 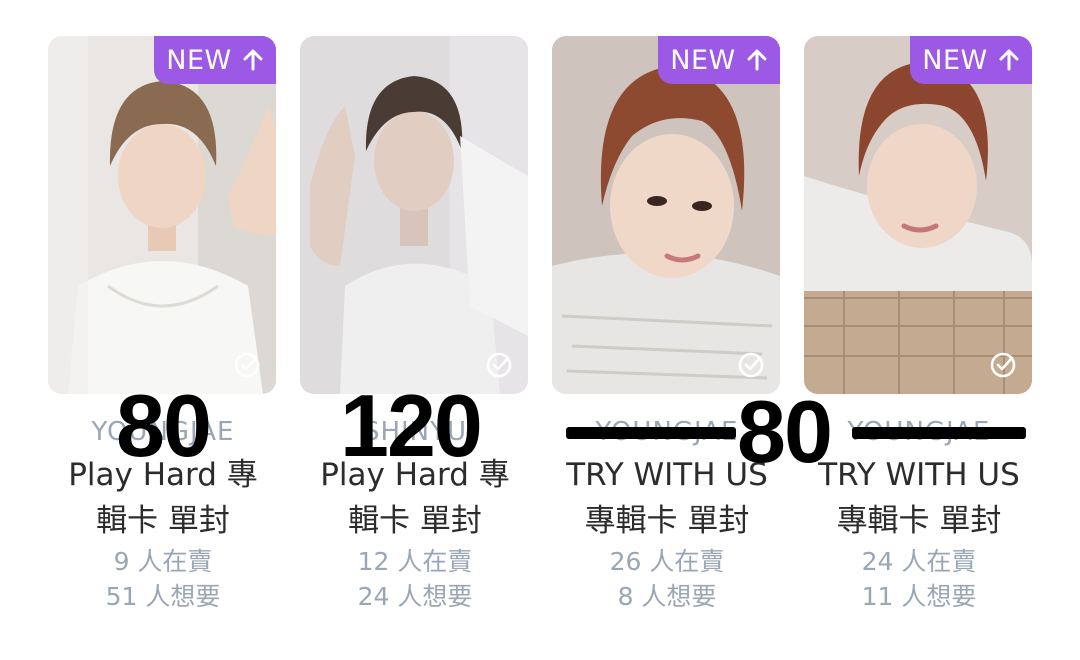 What do you see at coordinates (667, 561) in the screenshot?
I see `sellers-count: 26 人在賣` at bounding box center [667, 561].